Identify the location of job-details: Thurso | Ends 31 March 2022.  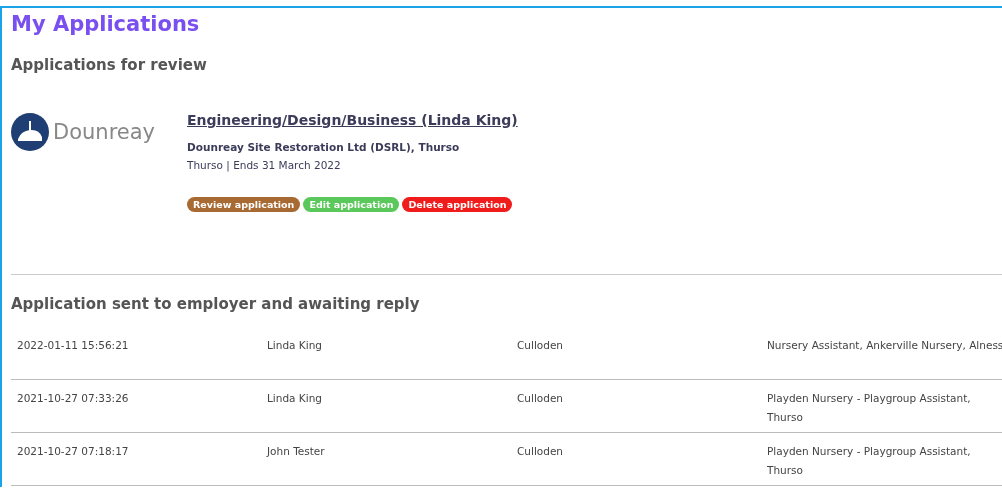
(264, 165).